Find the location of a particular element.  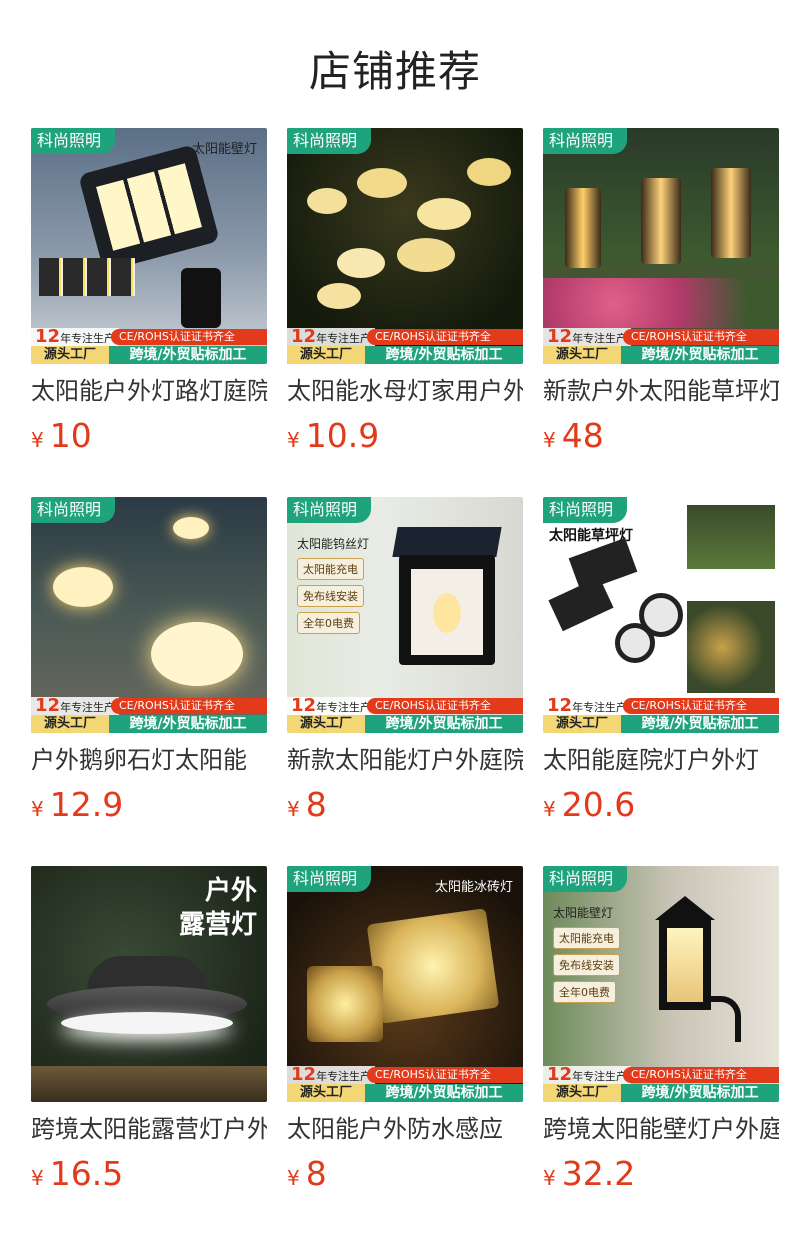

product-price: ¥32.2 is located at coordinates (589, 1173).